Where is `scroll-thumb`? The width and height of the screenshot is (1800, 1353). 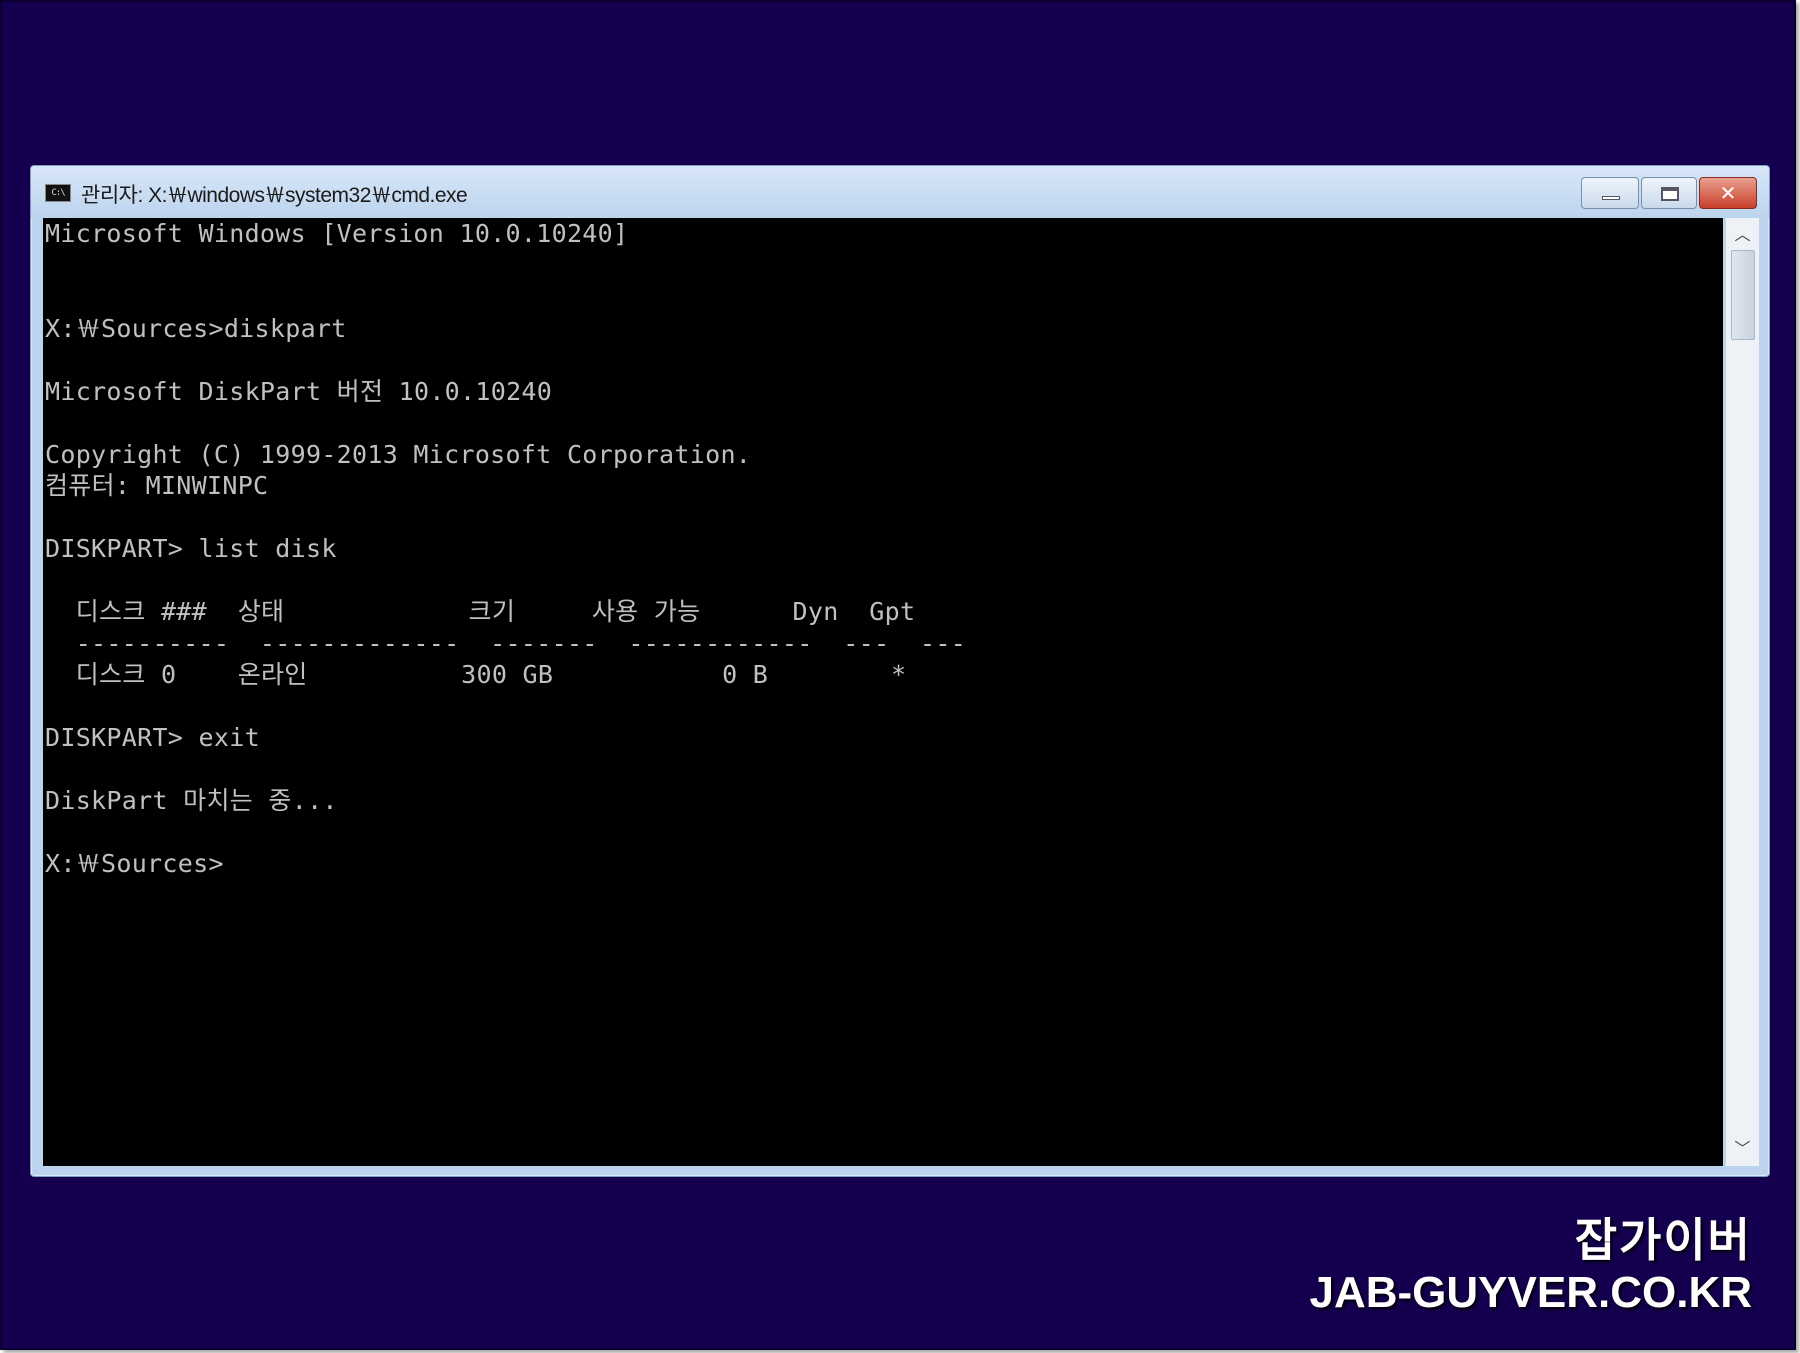
scroll-thumb is located at coordinates (1743, 295).